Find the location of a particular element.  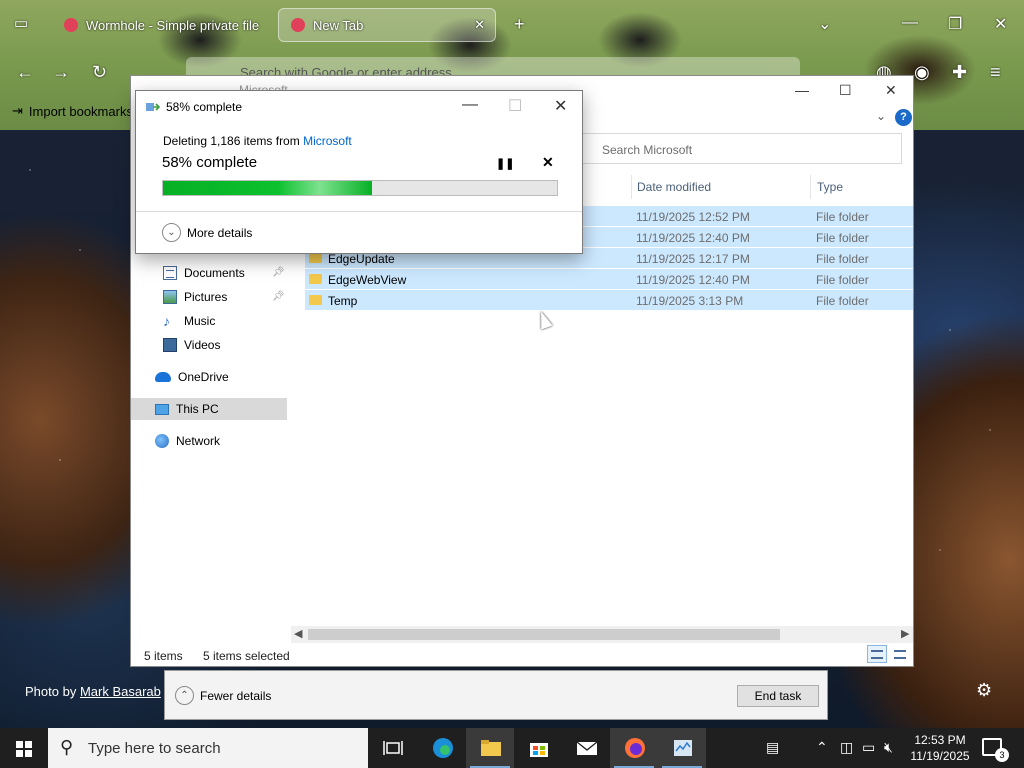

menu-icon: ≡ is located at coordinates (995, 72).